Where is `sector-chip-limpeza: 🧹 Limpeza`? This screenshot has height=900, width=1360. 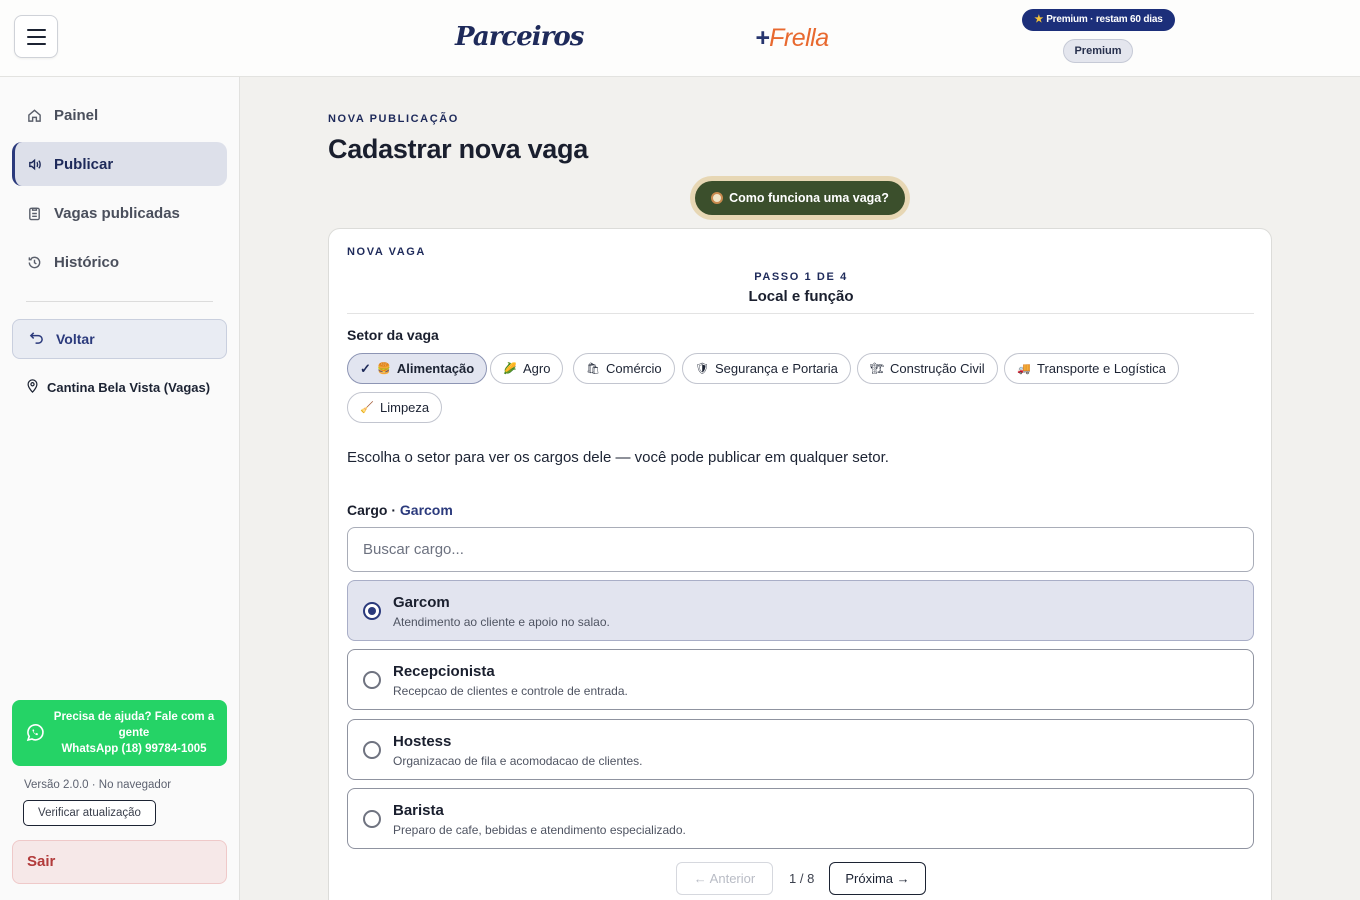
sector-chip-limpeza: 🧹 Limpeza is located at coordinates (395, 407).